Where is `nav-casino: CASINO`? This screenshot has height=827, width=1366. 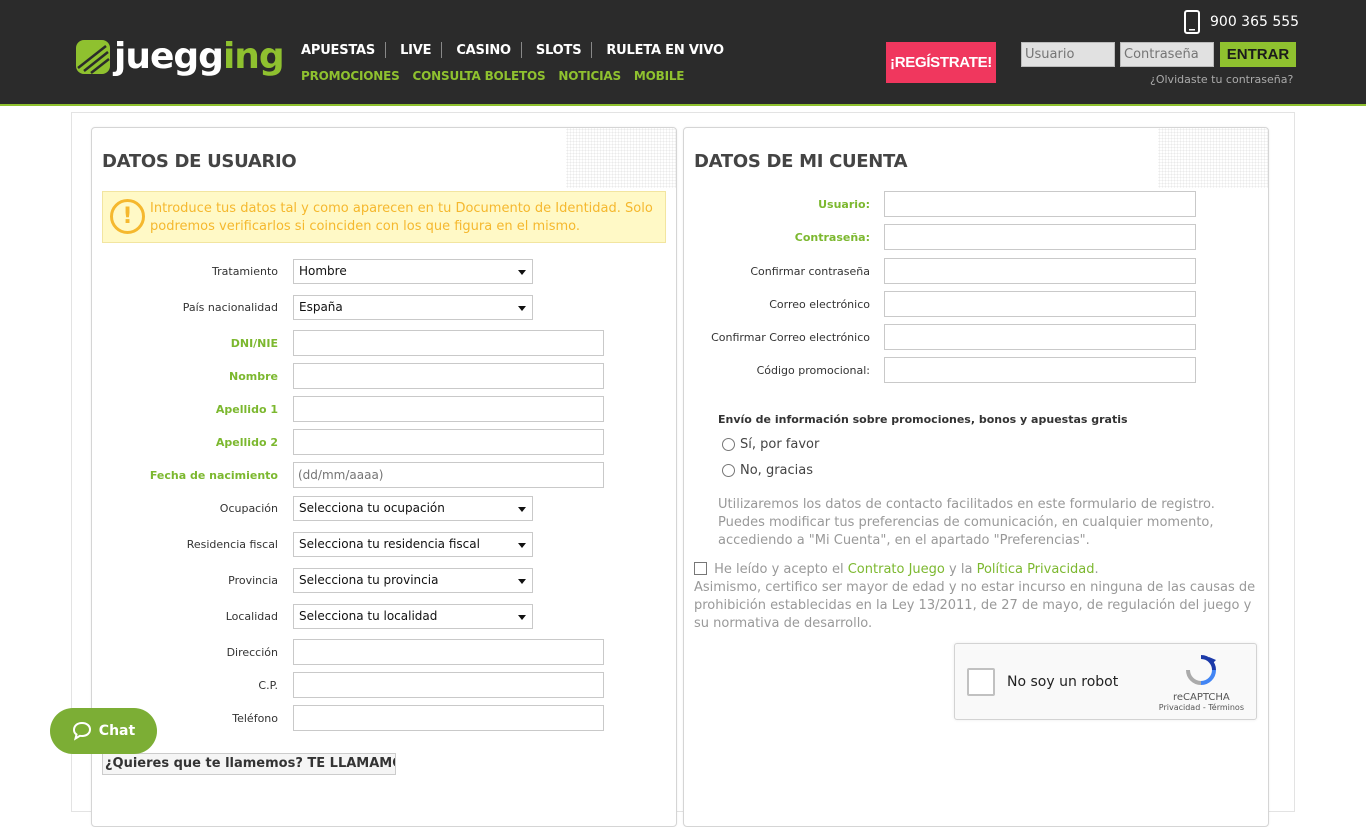 nav-casino: CASINO is located at coordinates (483, 50).